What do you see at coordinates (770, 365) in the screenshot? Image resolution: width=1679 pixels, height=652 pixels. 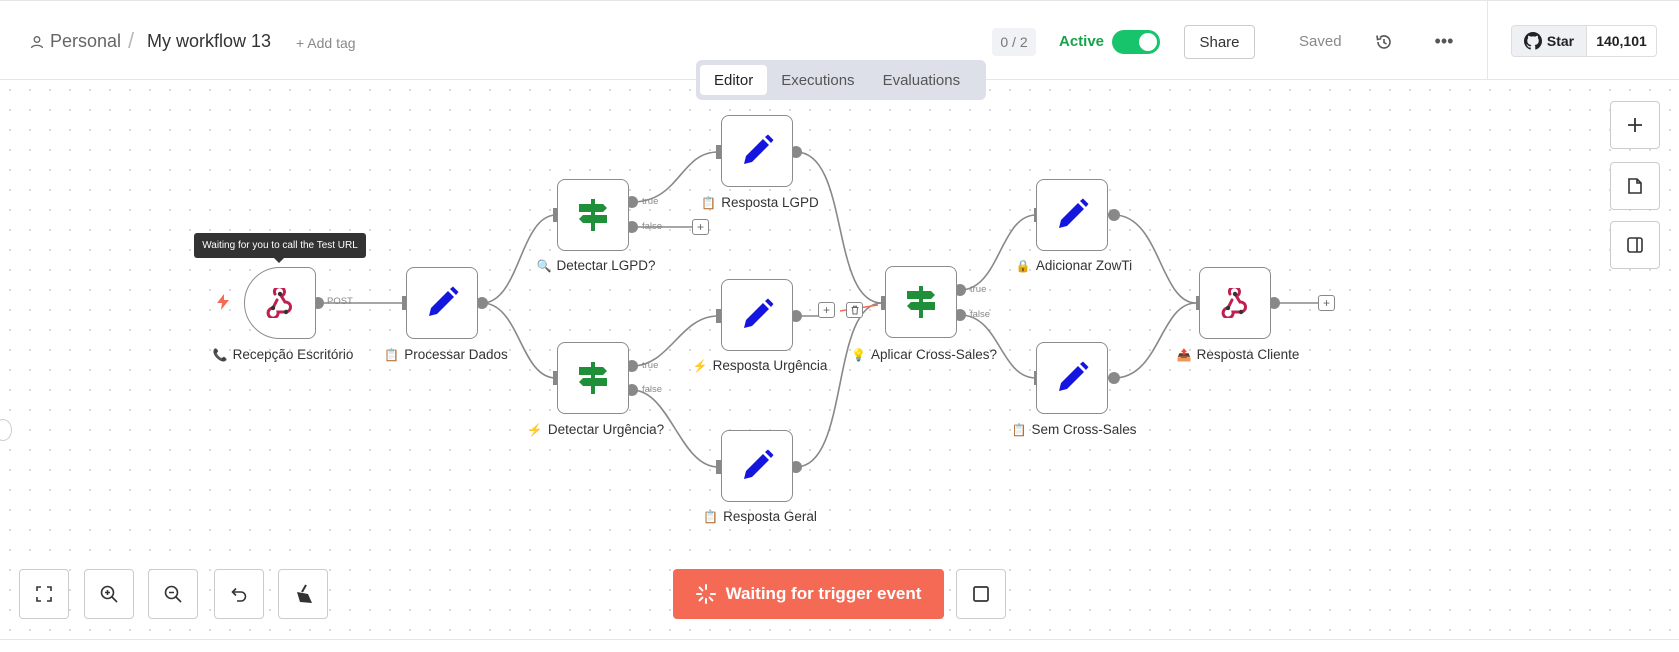 I see `node-label-text: Resposta Urgência` at bounding box center [770, 365].